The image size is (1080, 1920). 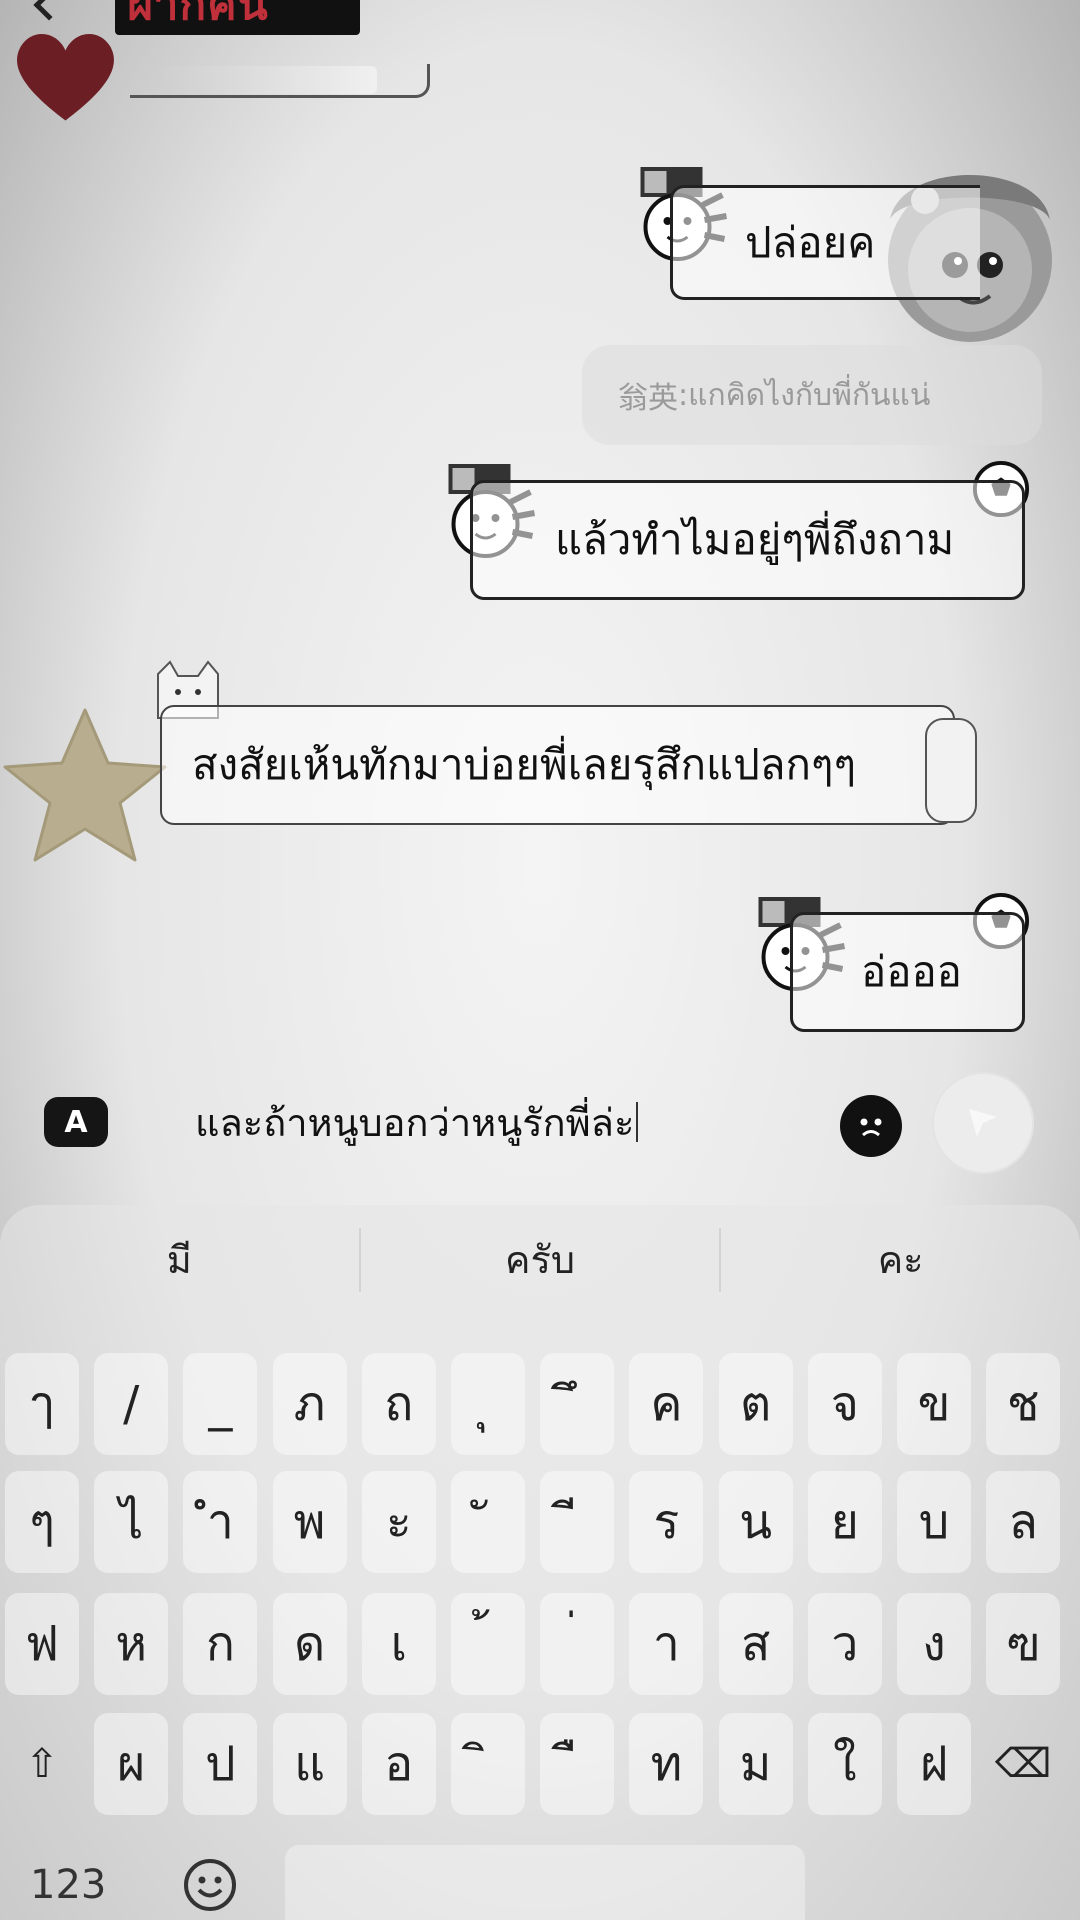 What do you see at coordinates (1023, 1522) in the screenshot?
I see `keyboard-key: ล` at bounding box center [1023, 1522].